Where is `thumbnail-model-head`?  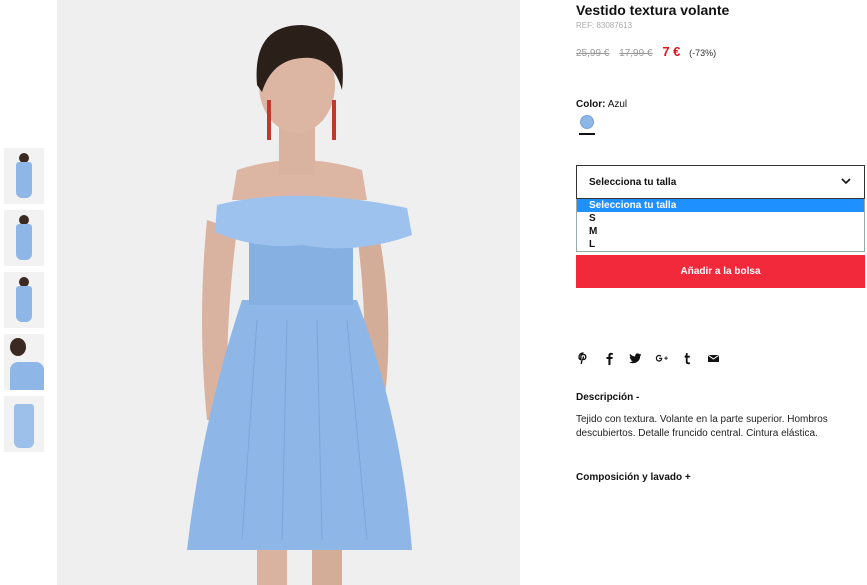 thumbnail-model-head is located at coordinates (18, 347).